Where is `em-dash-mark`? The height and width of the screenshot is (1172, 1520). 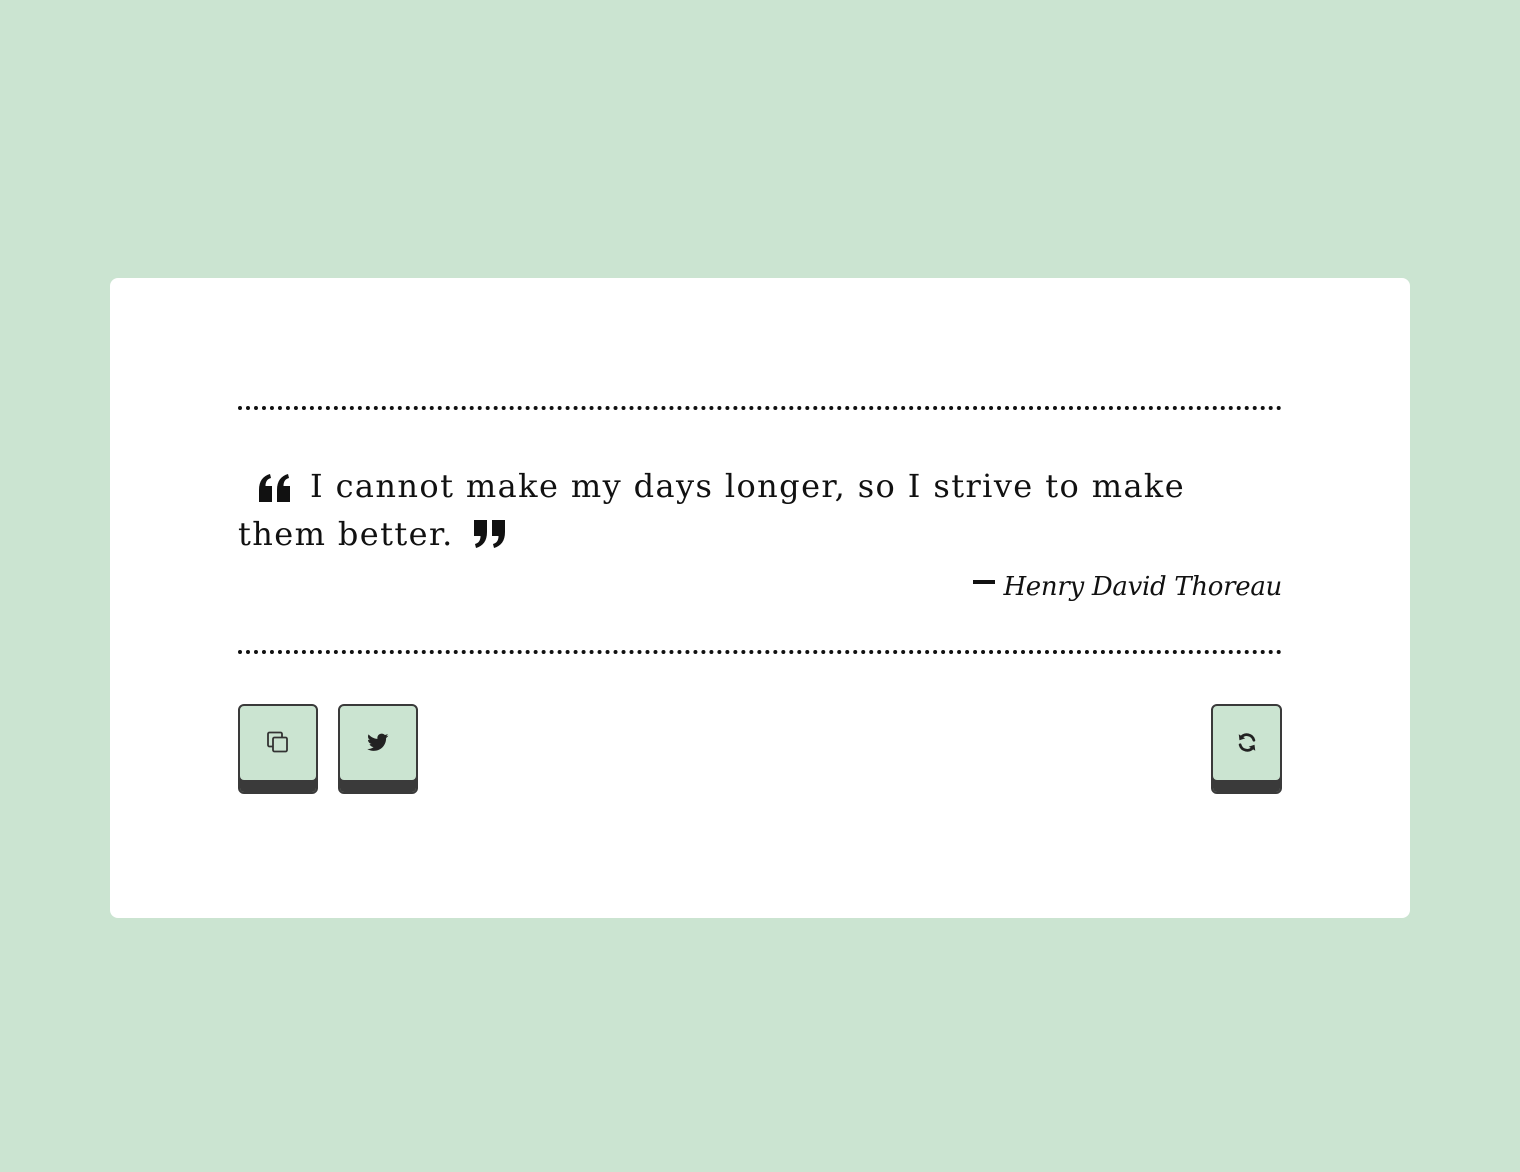
em-dash-mark is located at coordinates (984, 582).